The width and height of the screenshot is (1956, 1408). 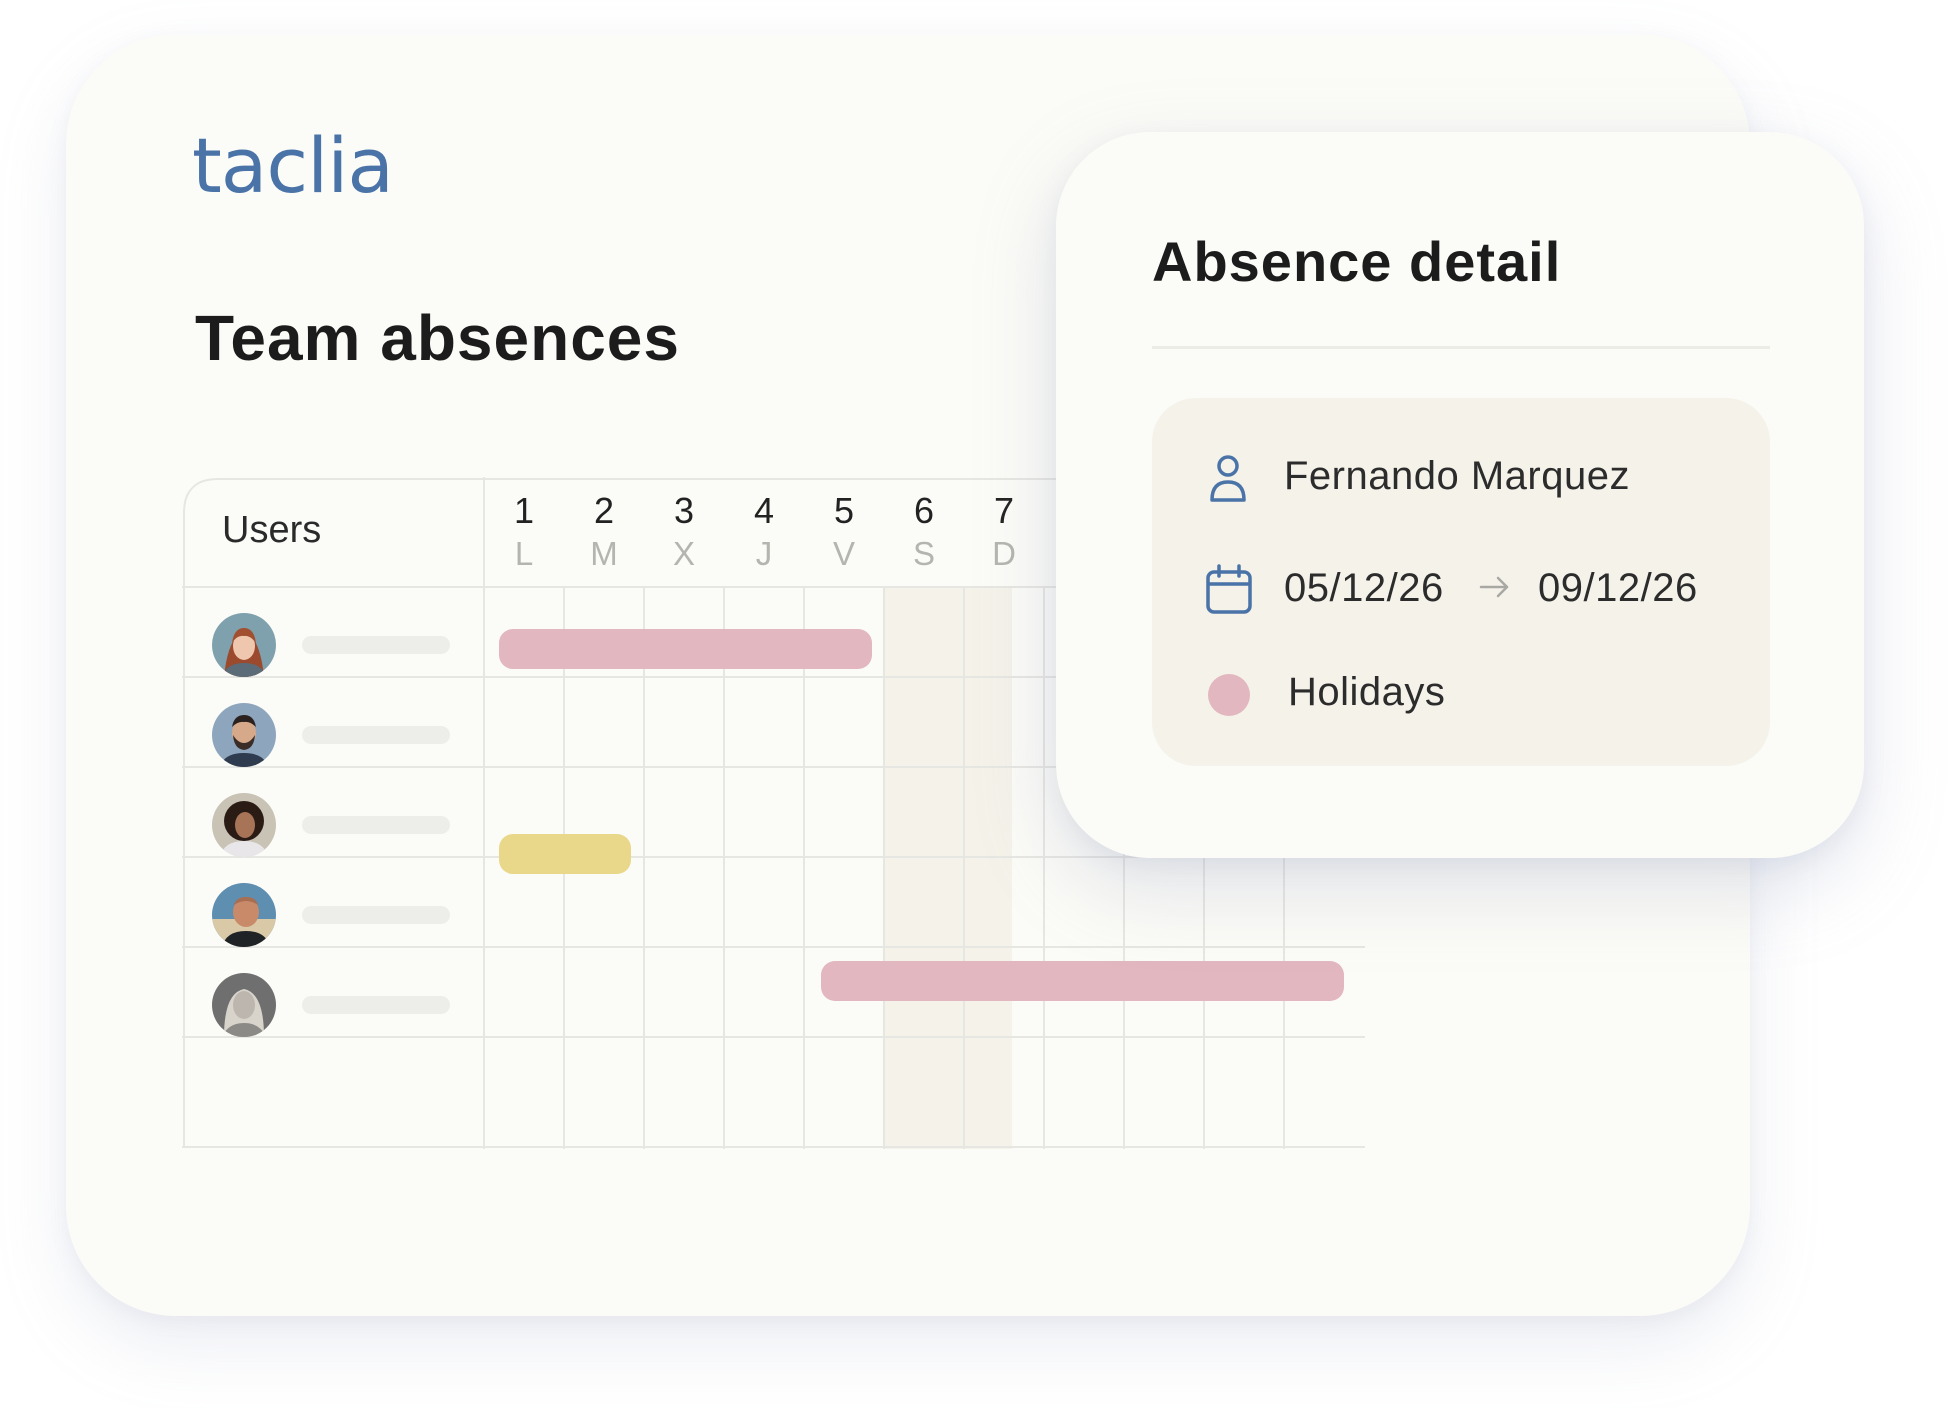 I want to click on day-number: 5, so click(x=844, y=510).